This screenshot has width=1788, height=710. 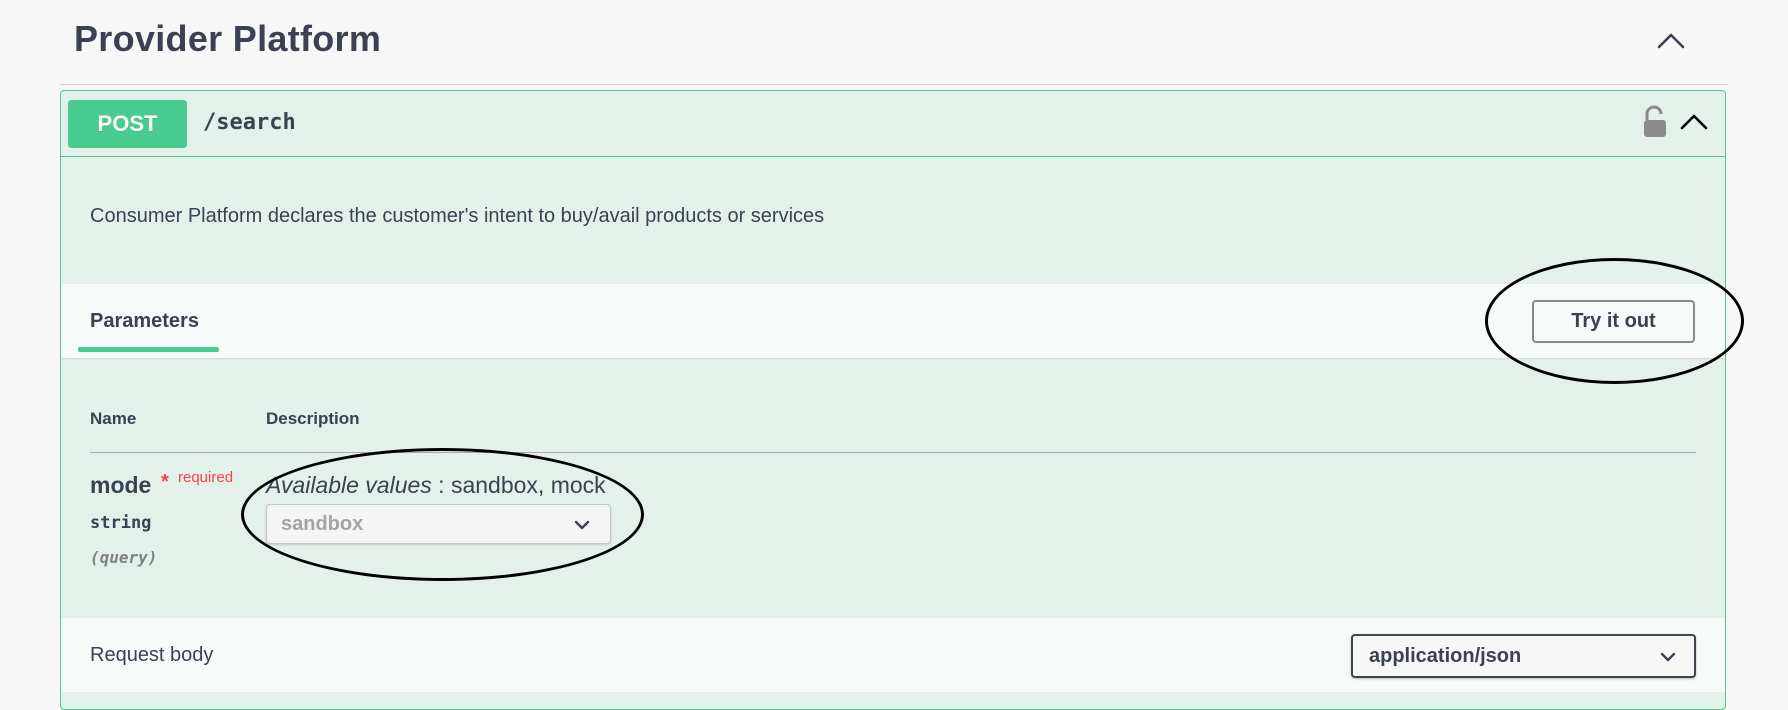 I want to click on operation-path: /search, so click(x=249, y=122).